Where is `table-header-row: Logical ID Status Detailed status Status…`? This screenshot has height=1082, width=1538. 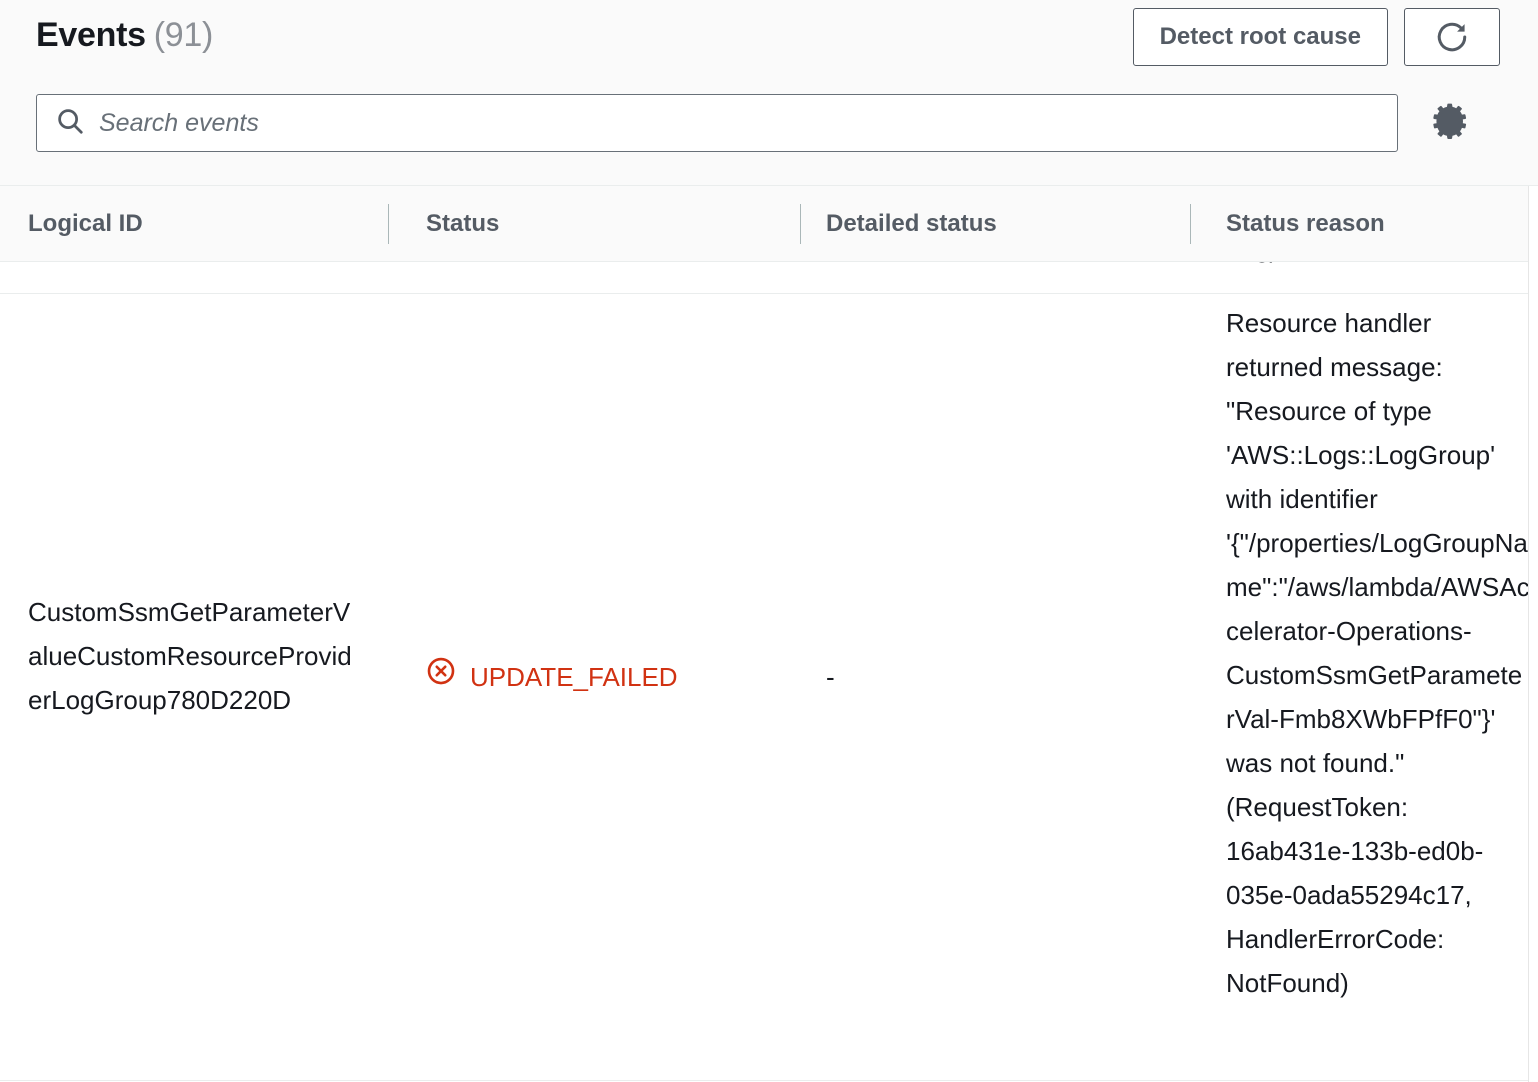 table-header-row: Logical ID Status Detailed status Status… is located at coordinates (769, 224).